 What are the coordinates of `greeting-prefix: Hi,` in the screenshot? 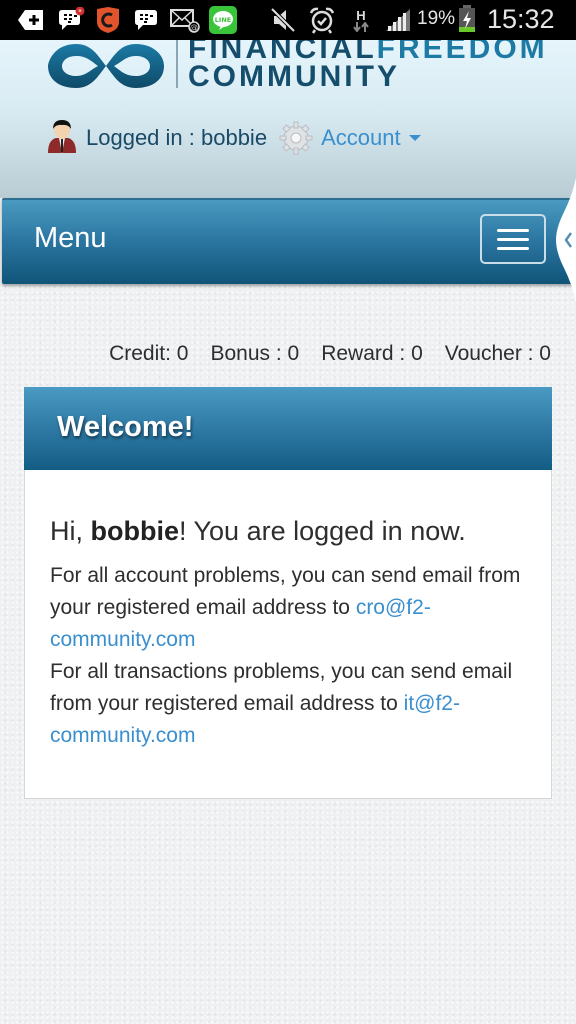 It's located at (70, 531).